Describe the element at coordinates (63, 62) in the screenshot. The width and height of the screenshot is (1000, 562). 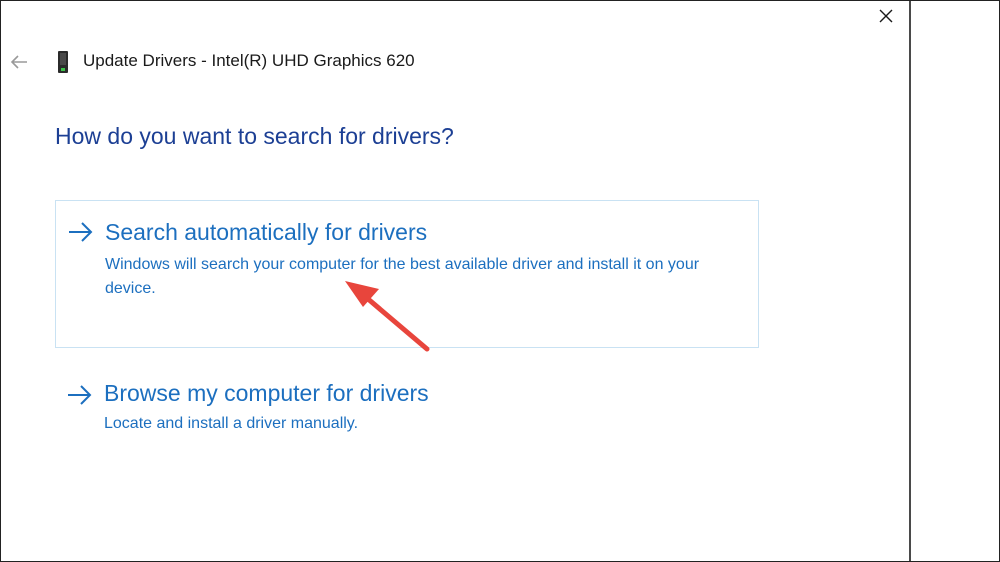
I see `display-adapter-icon` at that location.